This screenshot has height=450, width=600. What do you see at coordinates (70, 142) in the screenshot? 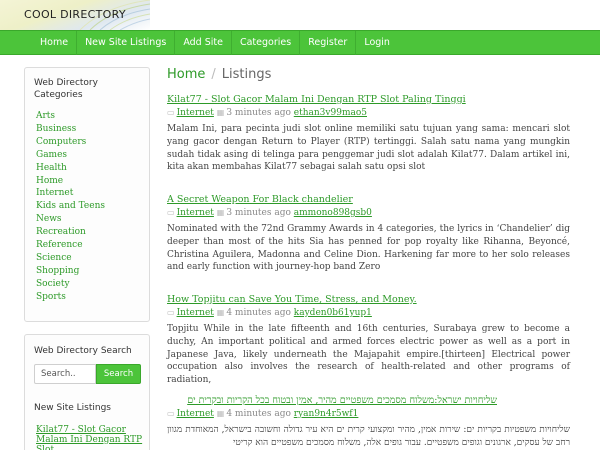
I see `category-link-computers: Computers` at bounding box center [70, 142].